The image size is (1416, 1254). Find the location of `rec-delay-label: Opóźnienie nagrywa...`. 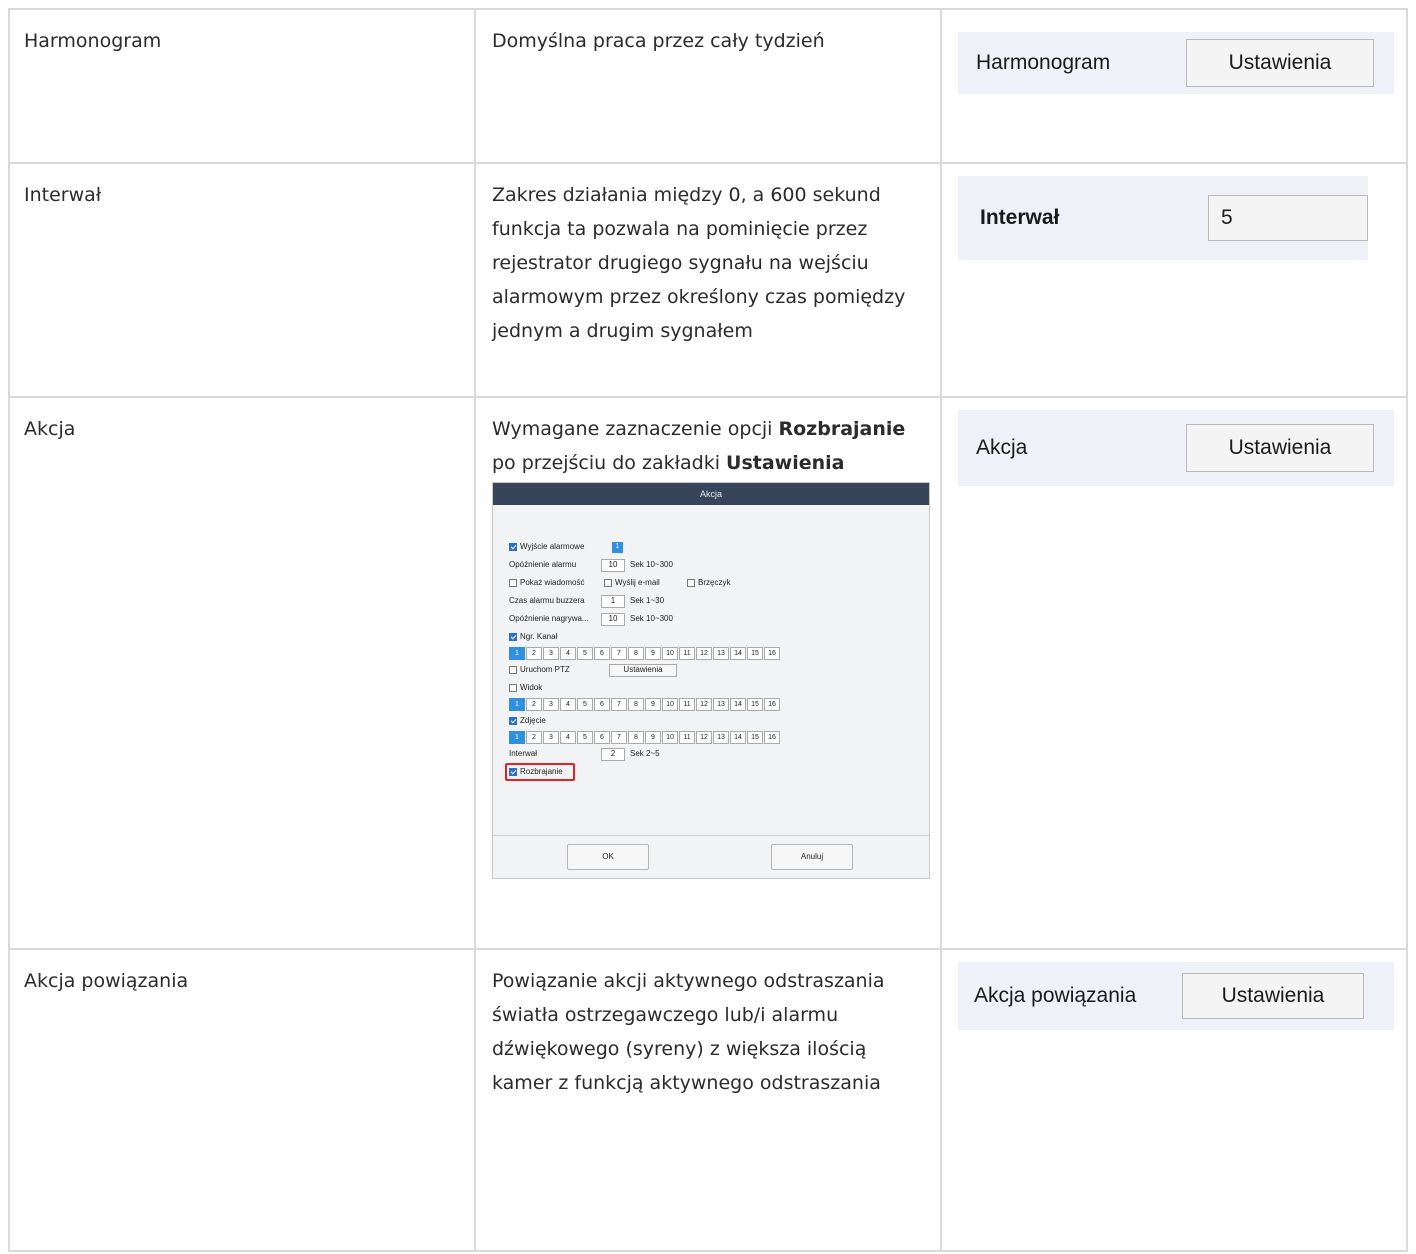

rec-delay-label: Opóźnienie nagrywa... is located at coordinates (549, 618).